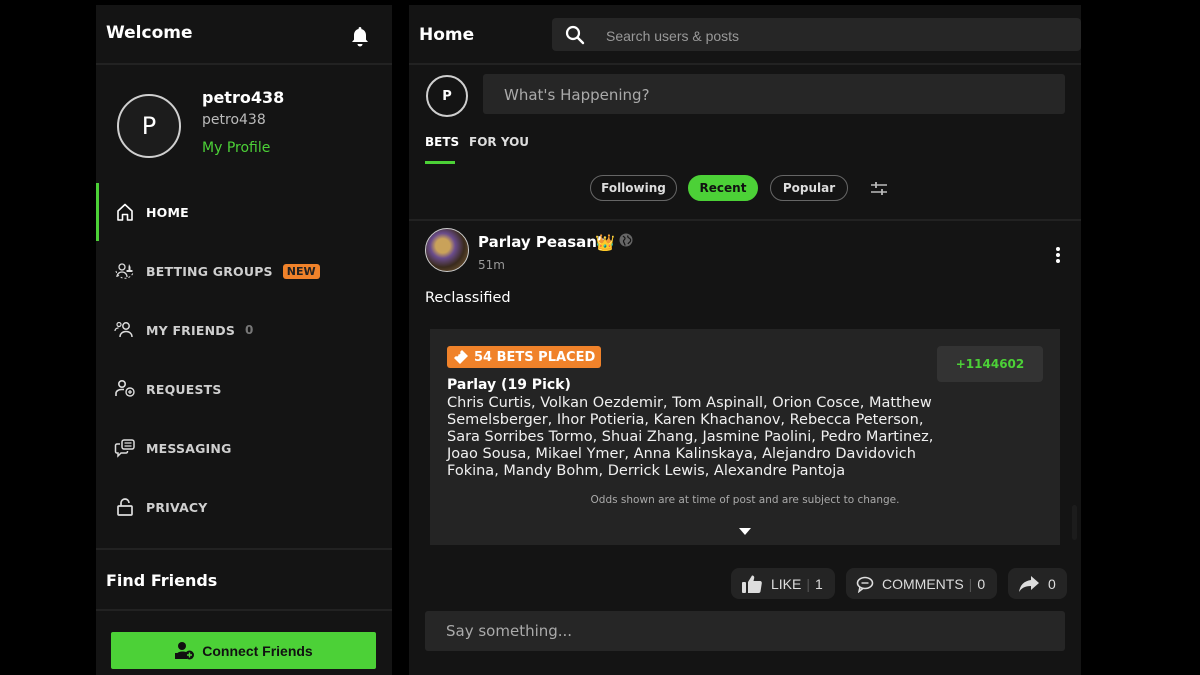 Image resolution: width=1200 pixels, height=675 pixels. I want to click on profile-display-name: petro438, so click(243, 97).